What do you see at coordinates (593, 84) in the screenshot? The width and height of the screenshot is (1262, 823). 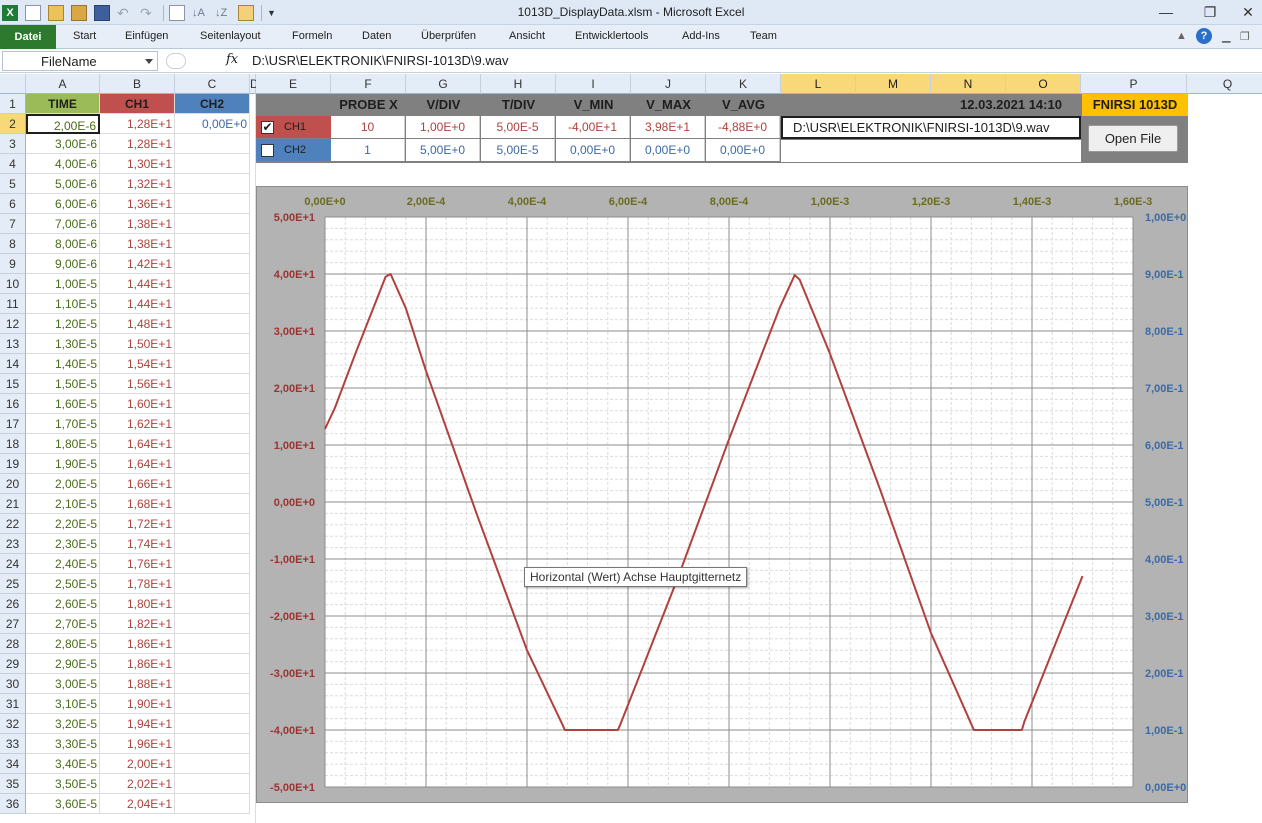 I see `column-header-i: I` at bounding box center [593, 84].